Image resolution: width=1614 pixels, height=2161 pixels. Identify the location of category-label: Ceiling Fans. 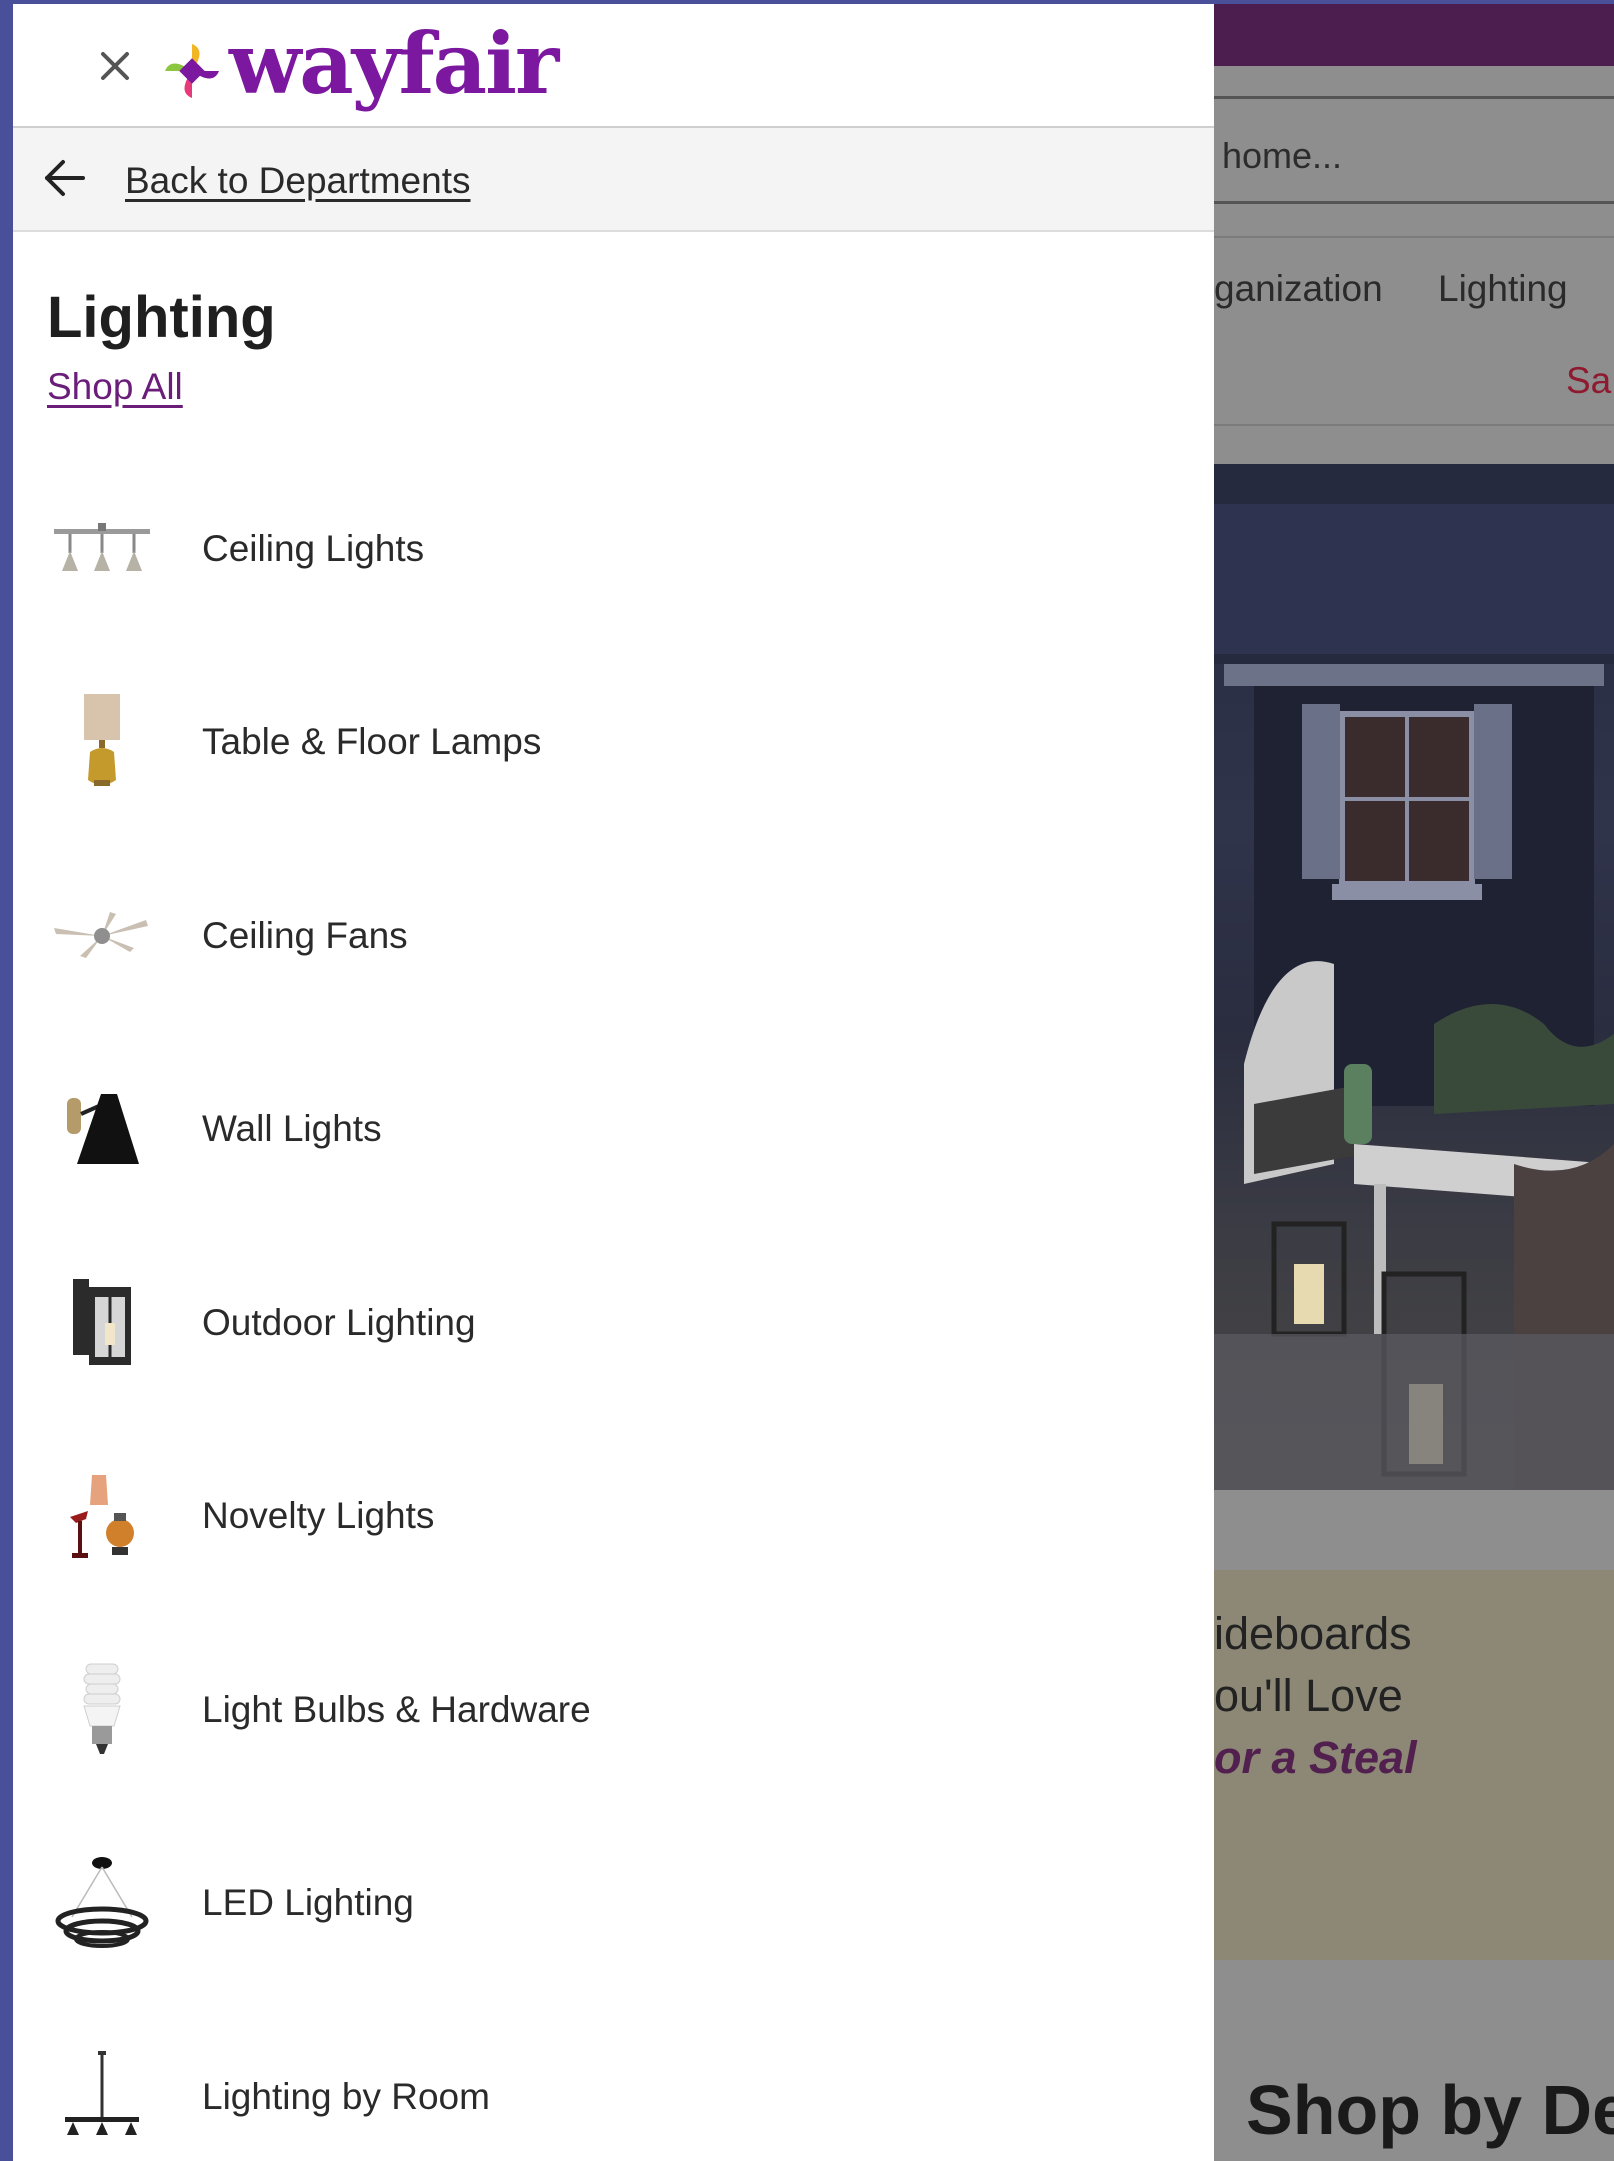
(305, 935).